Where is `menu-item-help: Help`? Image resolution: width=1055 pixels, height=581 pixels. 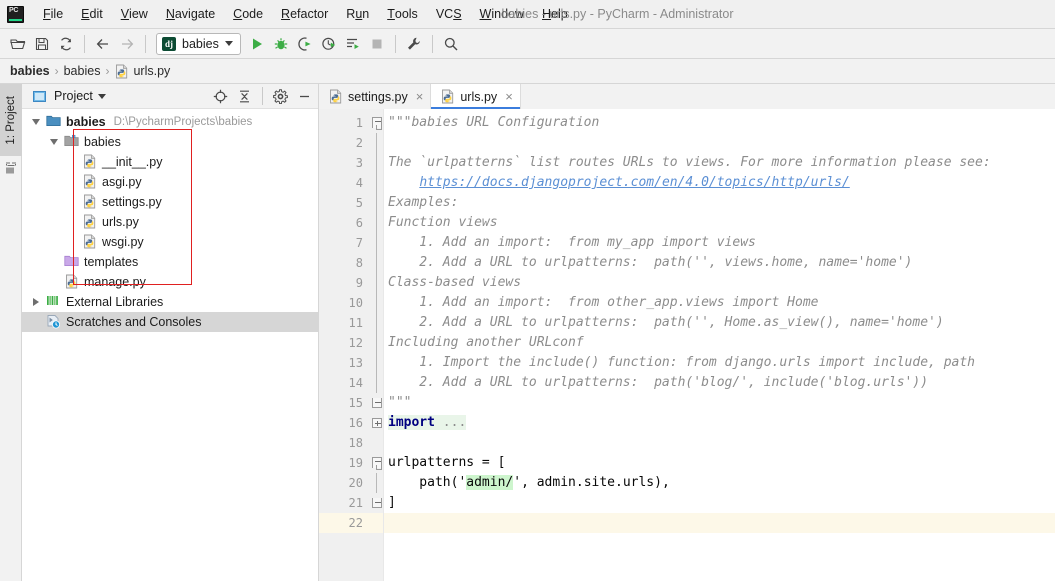
menu-item-help: Help is located at coordinates (555, 14).